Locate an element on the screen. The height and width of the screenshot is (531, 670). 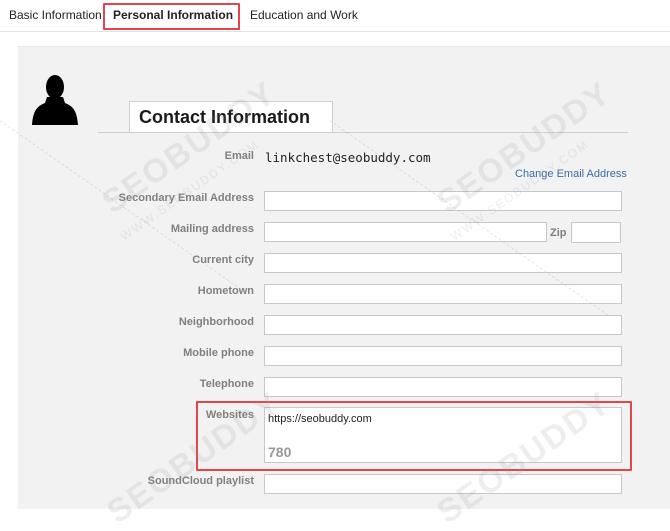
telephone-field is located at coordinates (443, 387).